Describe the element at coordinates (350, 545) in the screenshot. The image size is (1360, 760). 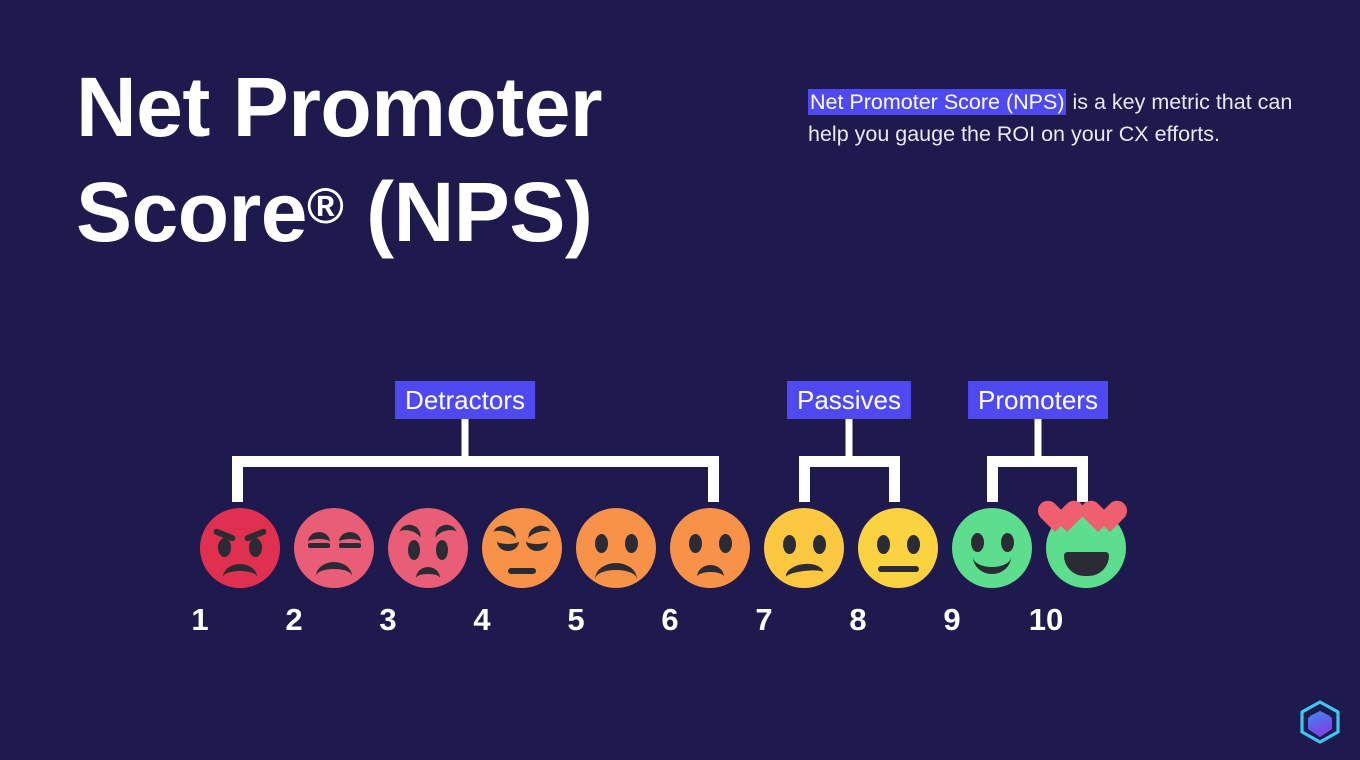
I see `eye-line-right` at that location.